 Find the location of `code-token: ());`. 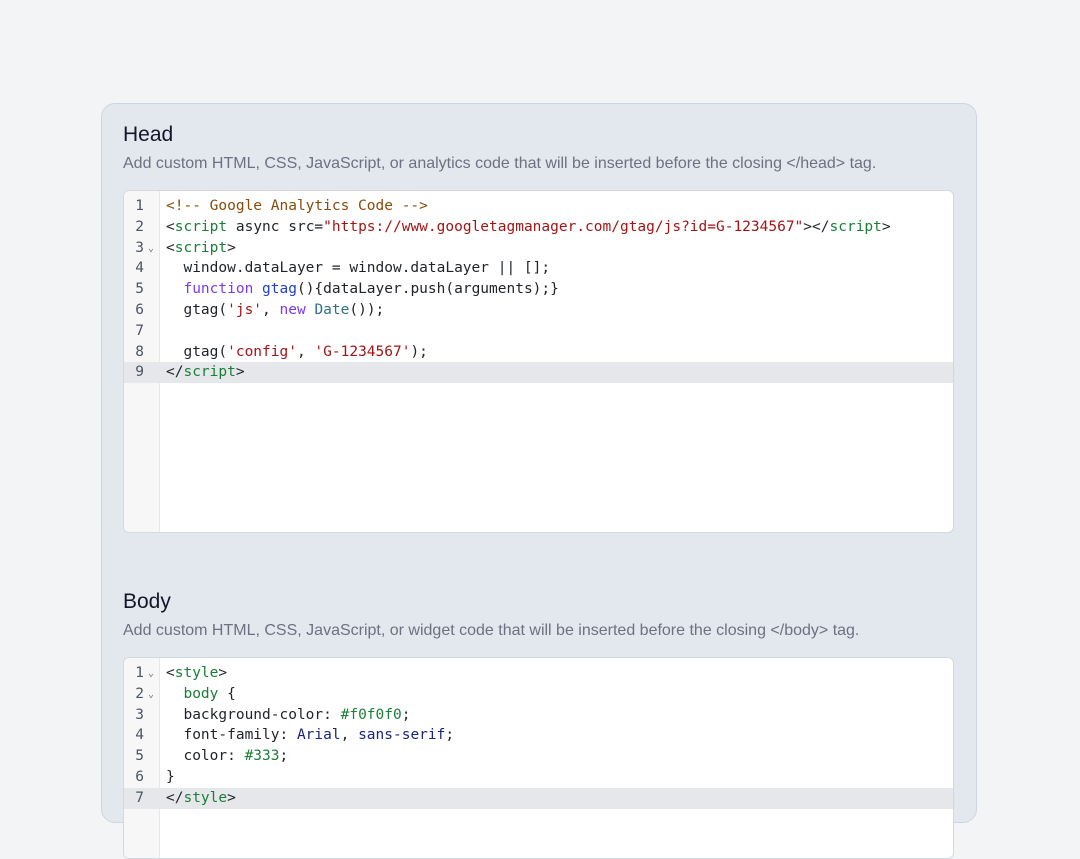

code-token: ()); is located at coordinates (367, 309).